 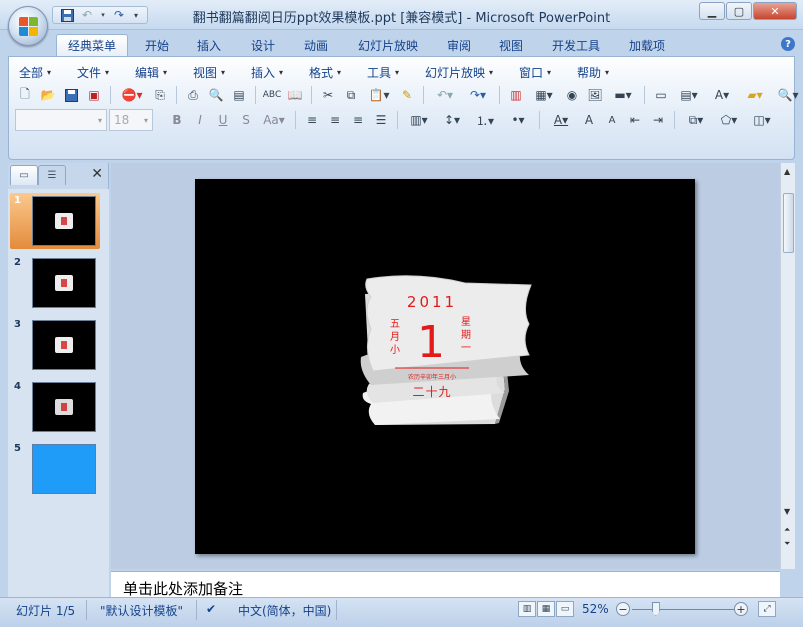 I want to click on bold-icon: B, so click(x=177, y=120).